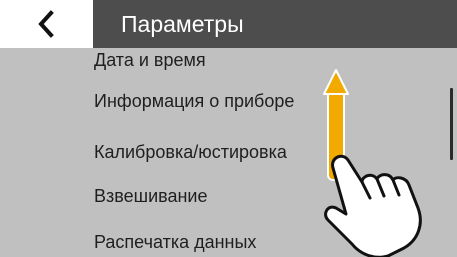 This screenshot has width=457, height=257. What do you see at coordinates (182, 24) in the screenshot?
I see `page-title: Параметры` at bounding box center [182, 24].